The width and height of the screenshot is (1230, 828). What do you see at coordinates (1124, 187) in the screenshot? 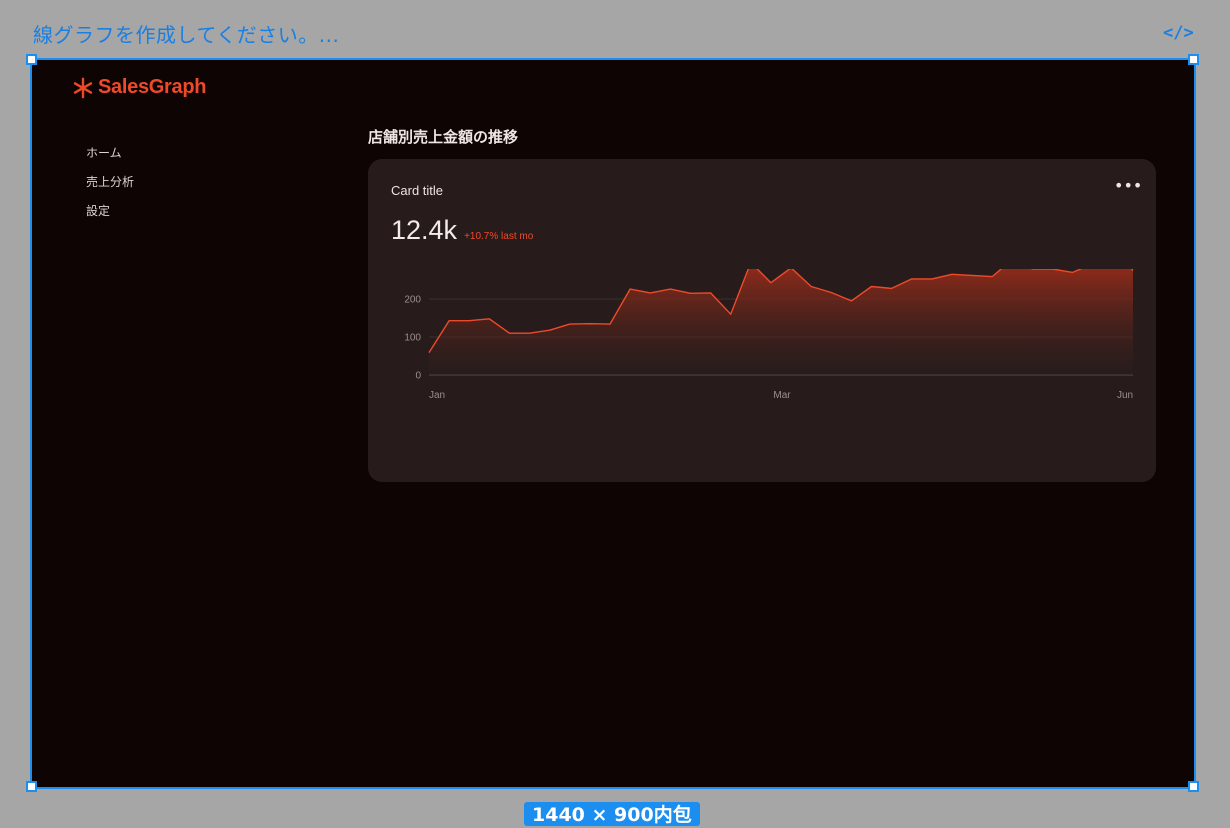
I see `more-horizontal-icon: •••` at bounding box center [1124, 187].